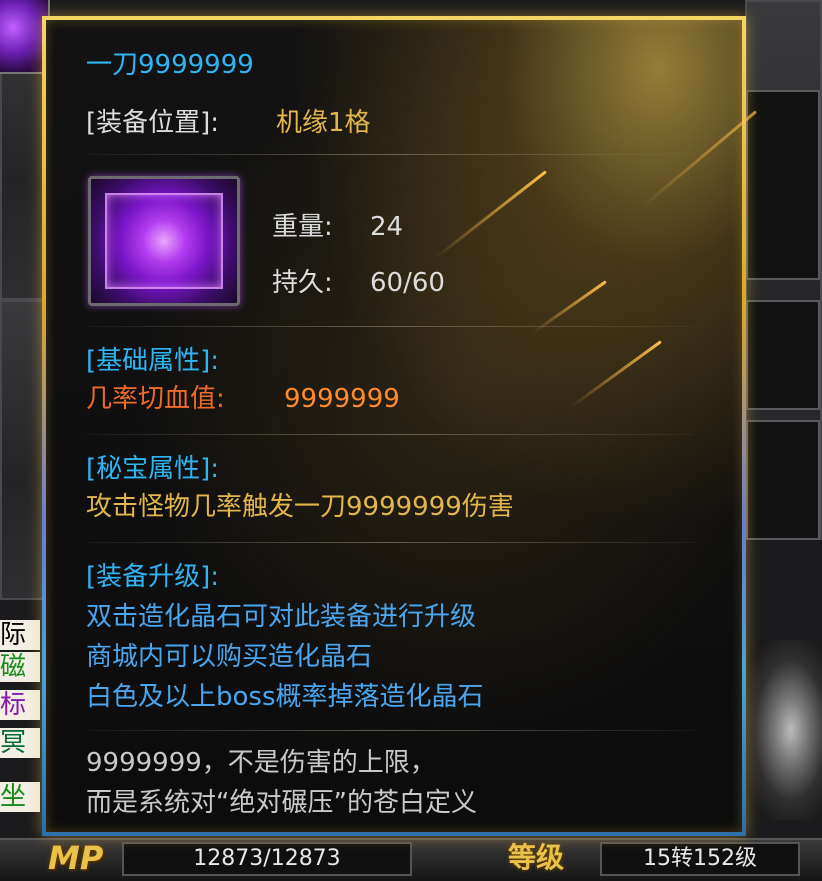  I want to click on equip-slot-value: 机缘1格, so click(323, 123).